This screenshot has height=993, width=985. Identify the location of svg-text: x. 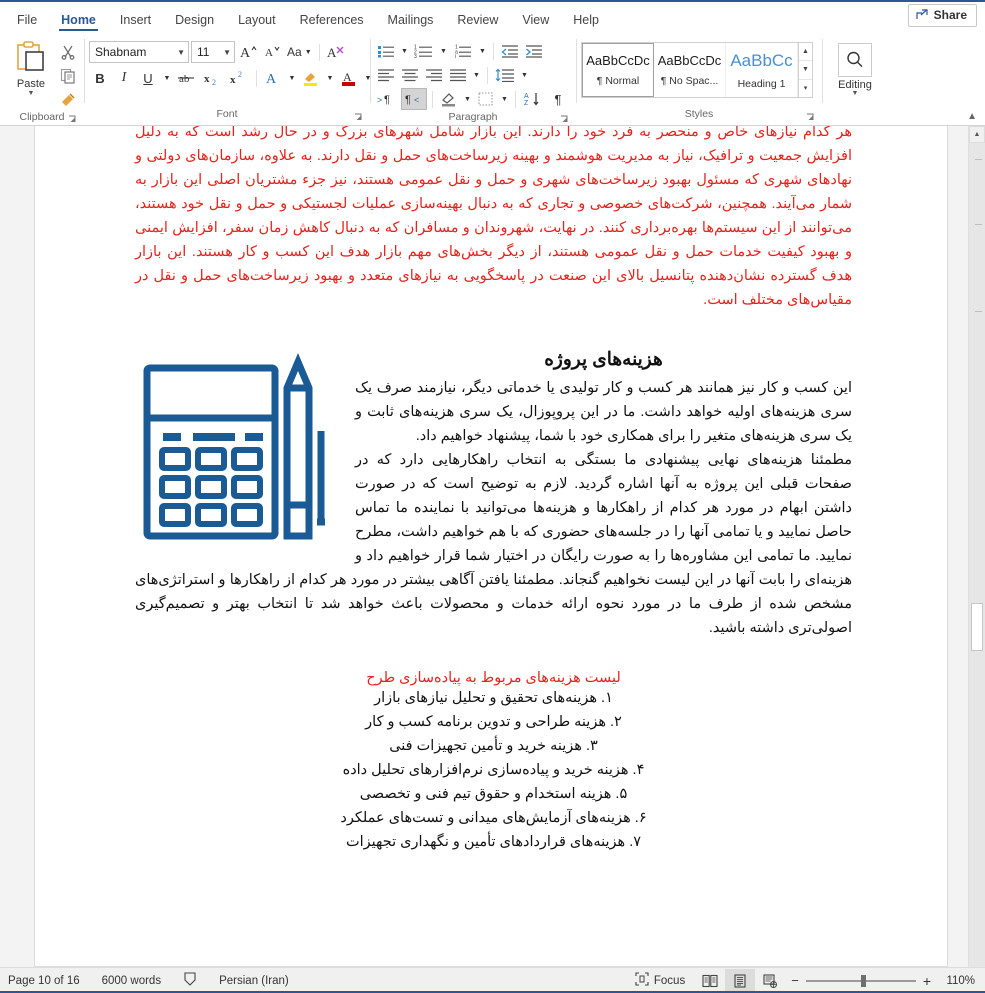
(233, 80).